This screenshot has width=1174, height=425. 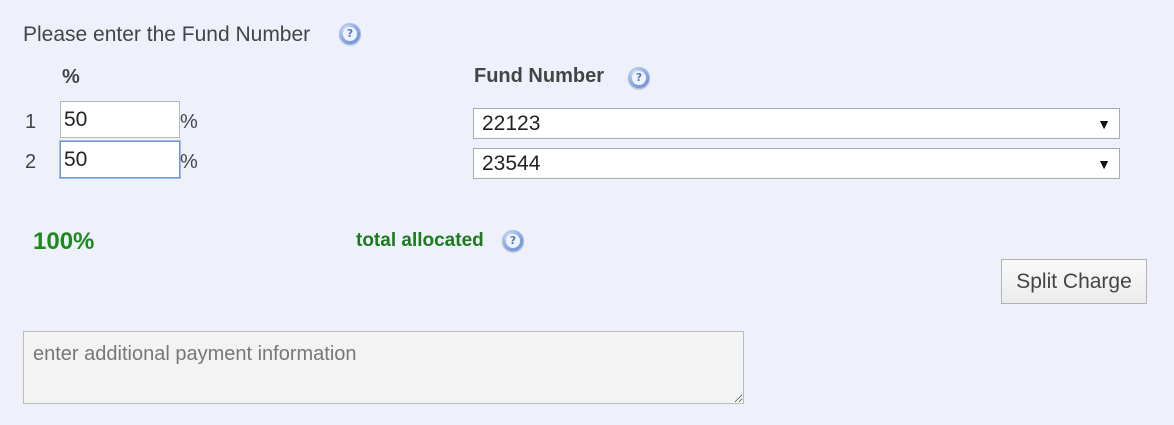 What do you see at coordinates (383, 367) in the screenshot?
I see `payment-info-textarea` at bounding box center [383, 367].